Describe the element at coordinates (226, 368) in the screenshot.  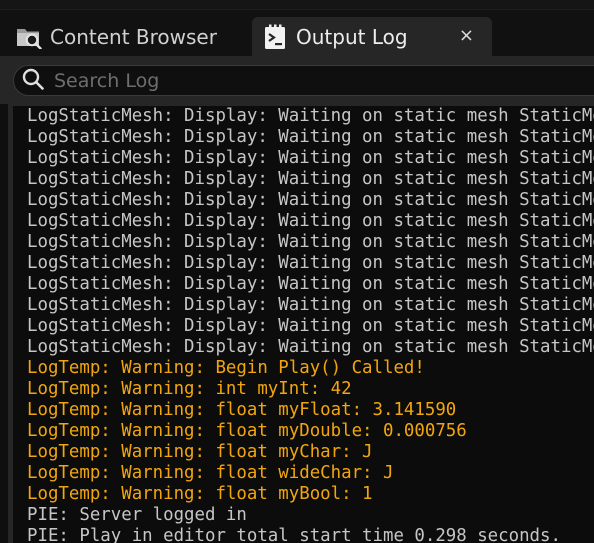
I see `log-line: LogTemp: Warning: Begin Play() Called!` at that location.